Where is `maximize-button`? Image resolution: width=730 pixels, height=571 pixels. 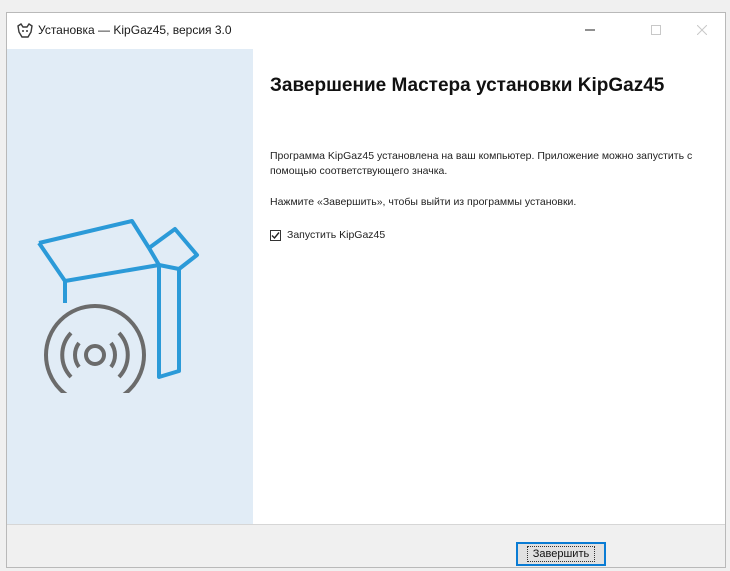 maximize-button is located at coordinates (656, 31).